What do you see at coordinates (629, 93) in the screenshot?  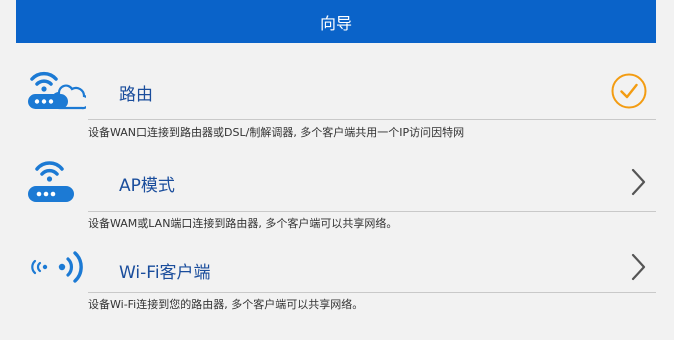 I see `check-circle-icon` at bounding box center [629, 93].